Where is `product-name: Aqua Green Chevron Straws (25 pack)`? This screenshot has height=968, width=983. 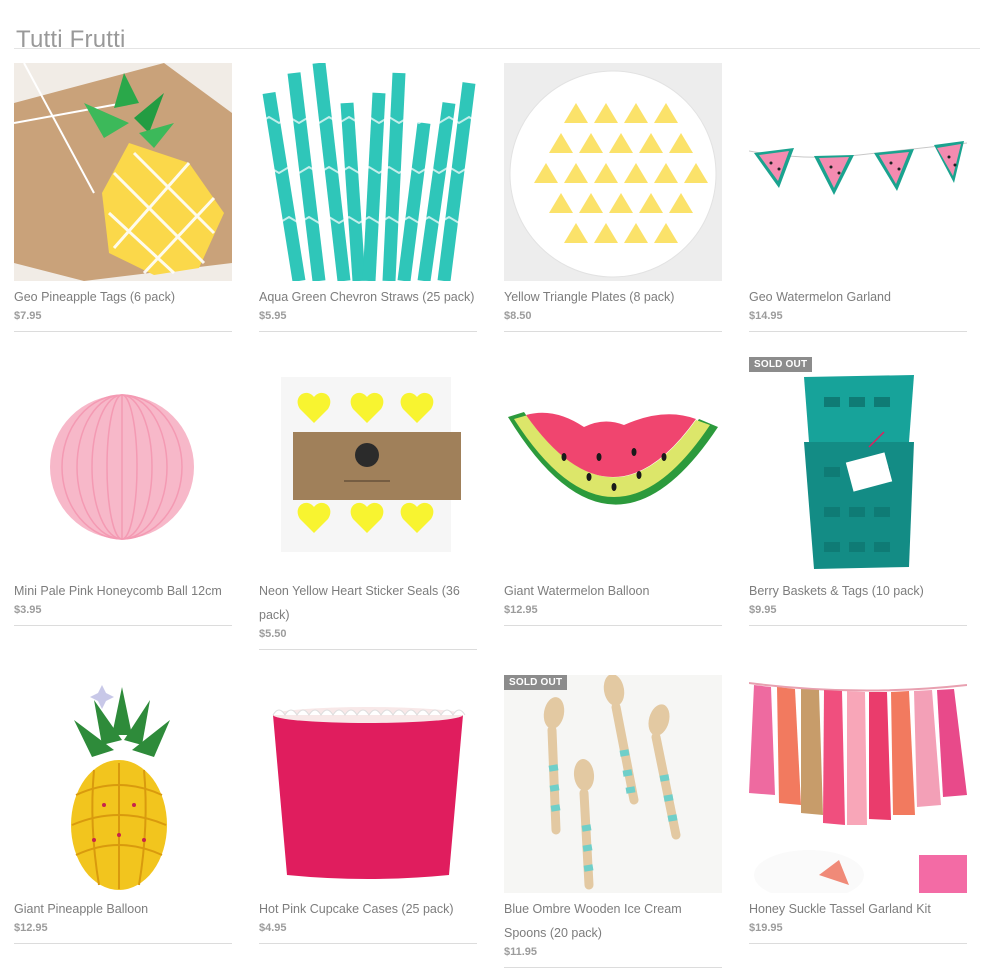
product-name: Aqua Green Chevron Straws (25 pack) is located at coordinates (368, 297).